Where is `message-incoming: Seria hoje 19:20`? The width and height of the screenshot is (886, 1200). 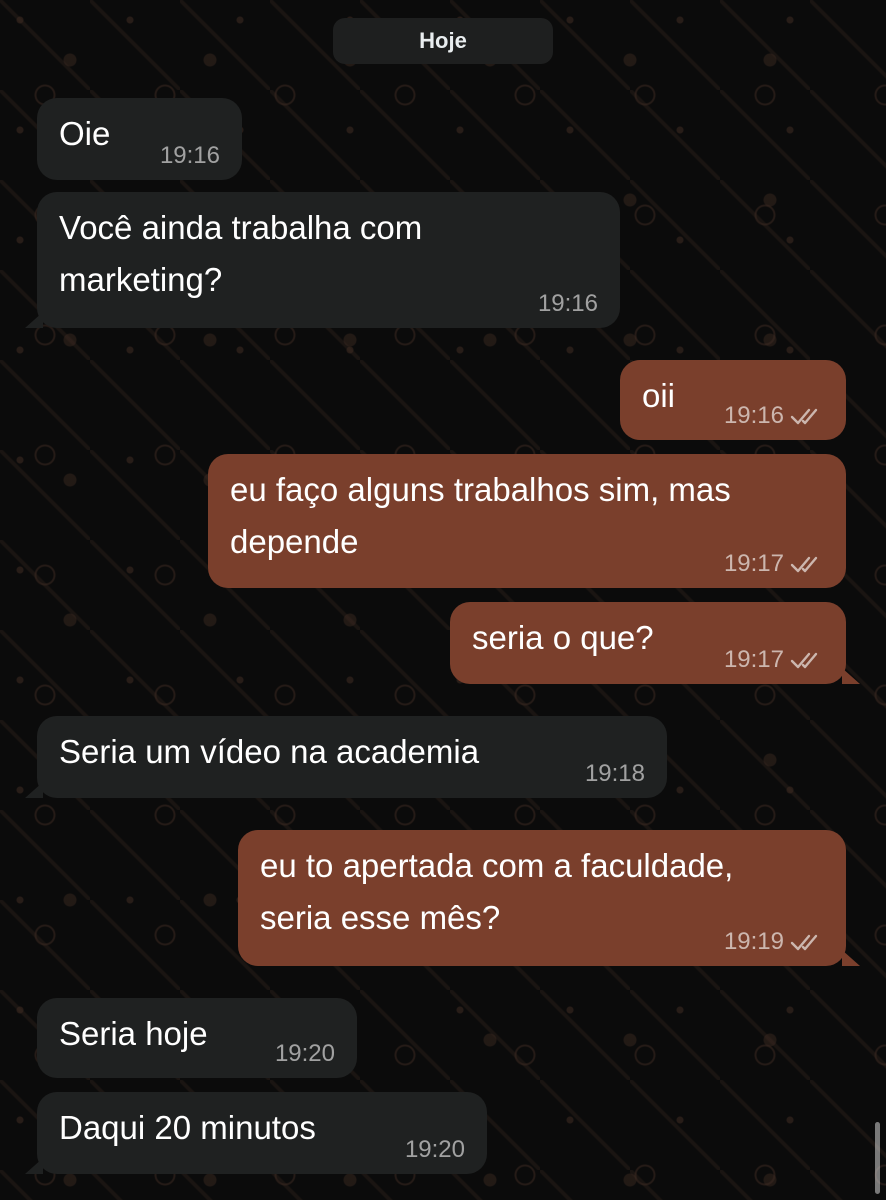 message-incoming: Seria hoje 19:20 is located at coordinates (197, 1038).